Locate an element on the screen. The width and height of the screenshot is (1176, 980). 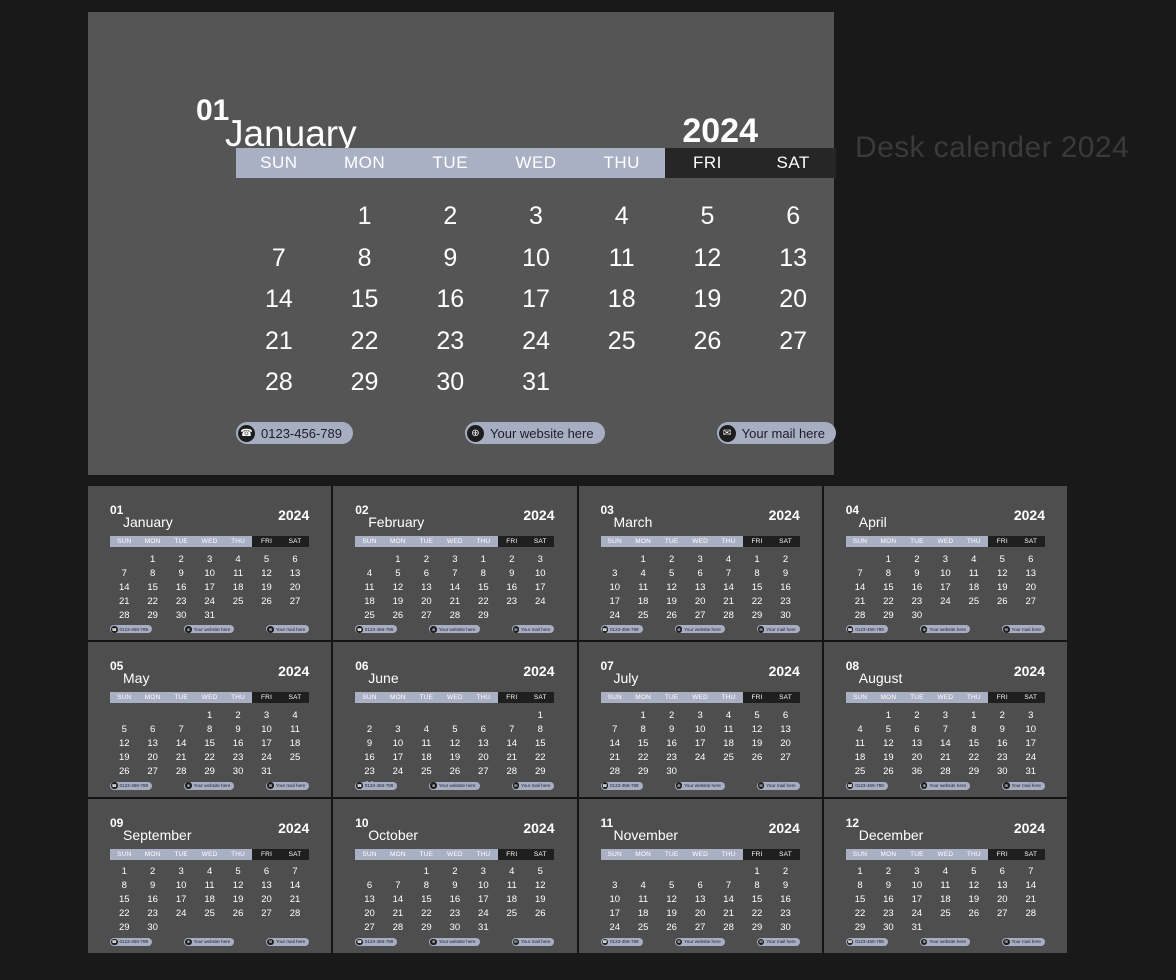
day-cell: 9 is located at coordinates (450, 259).